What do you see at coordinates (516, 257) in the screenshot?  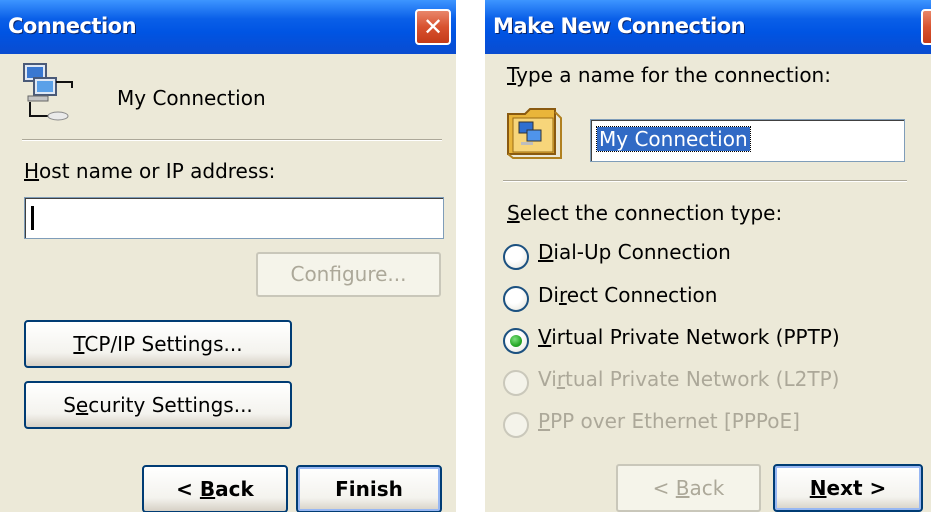 I see `radio-dialup` at bounding box center [516, 257].